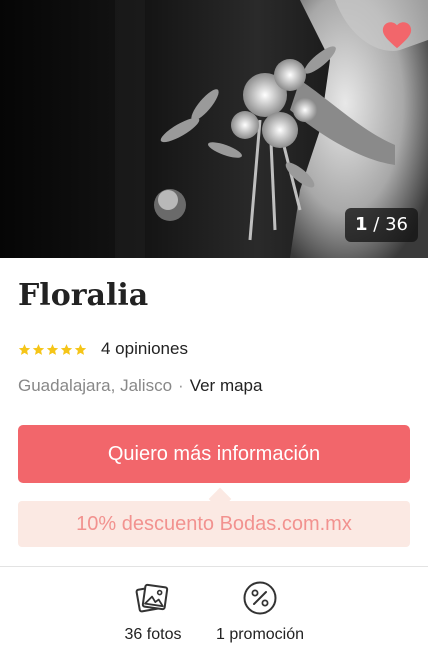  Describe the element at coordinates (397, 35) in the screenshot. I see `favorite-heart-icon` at that location.